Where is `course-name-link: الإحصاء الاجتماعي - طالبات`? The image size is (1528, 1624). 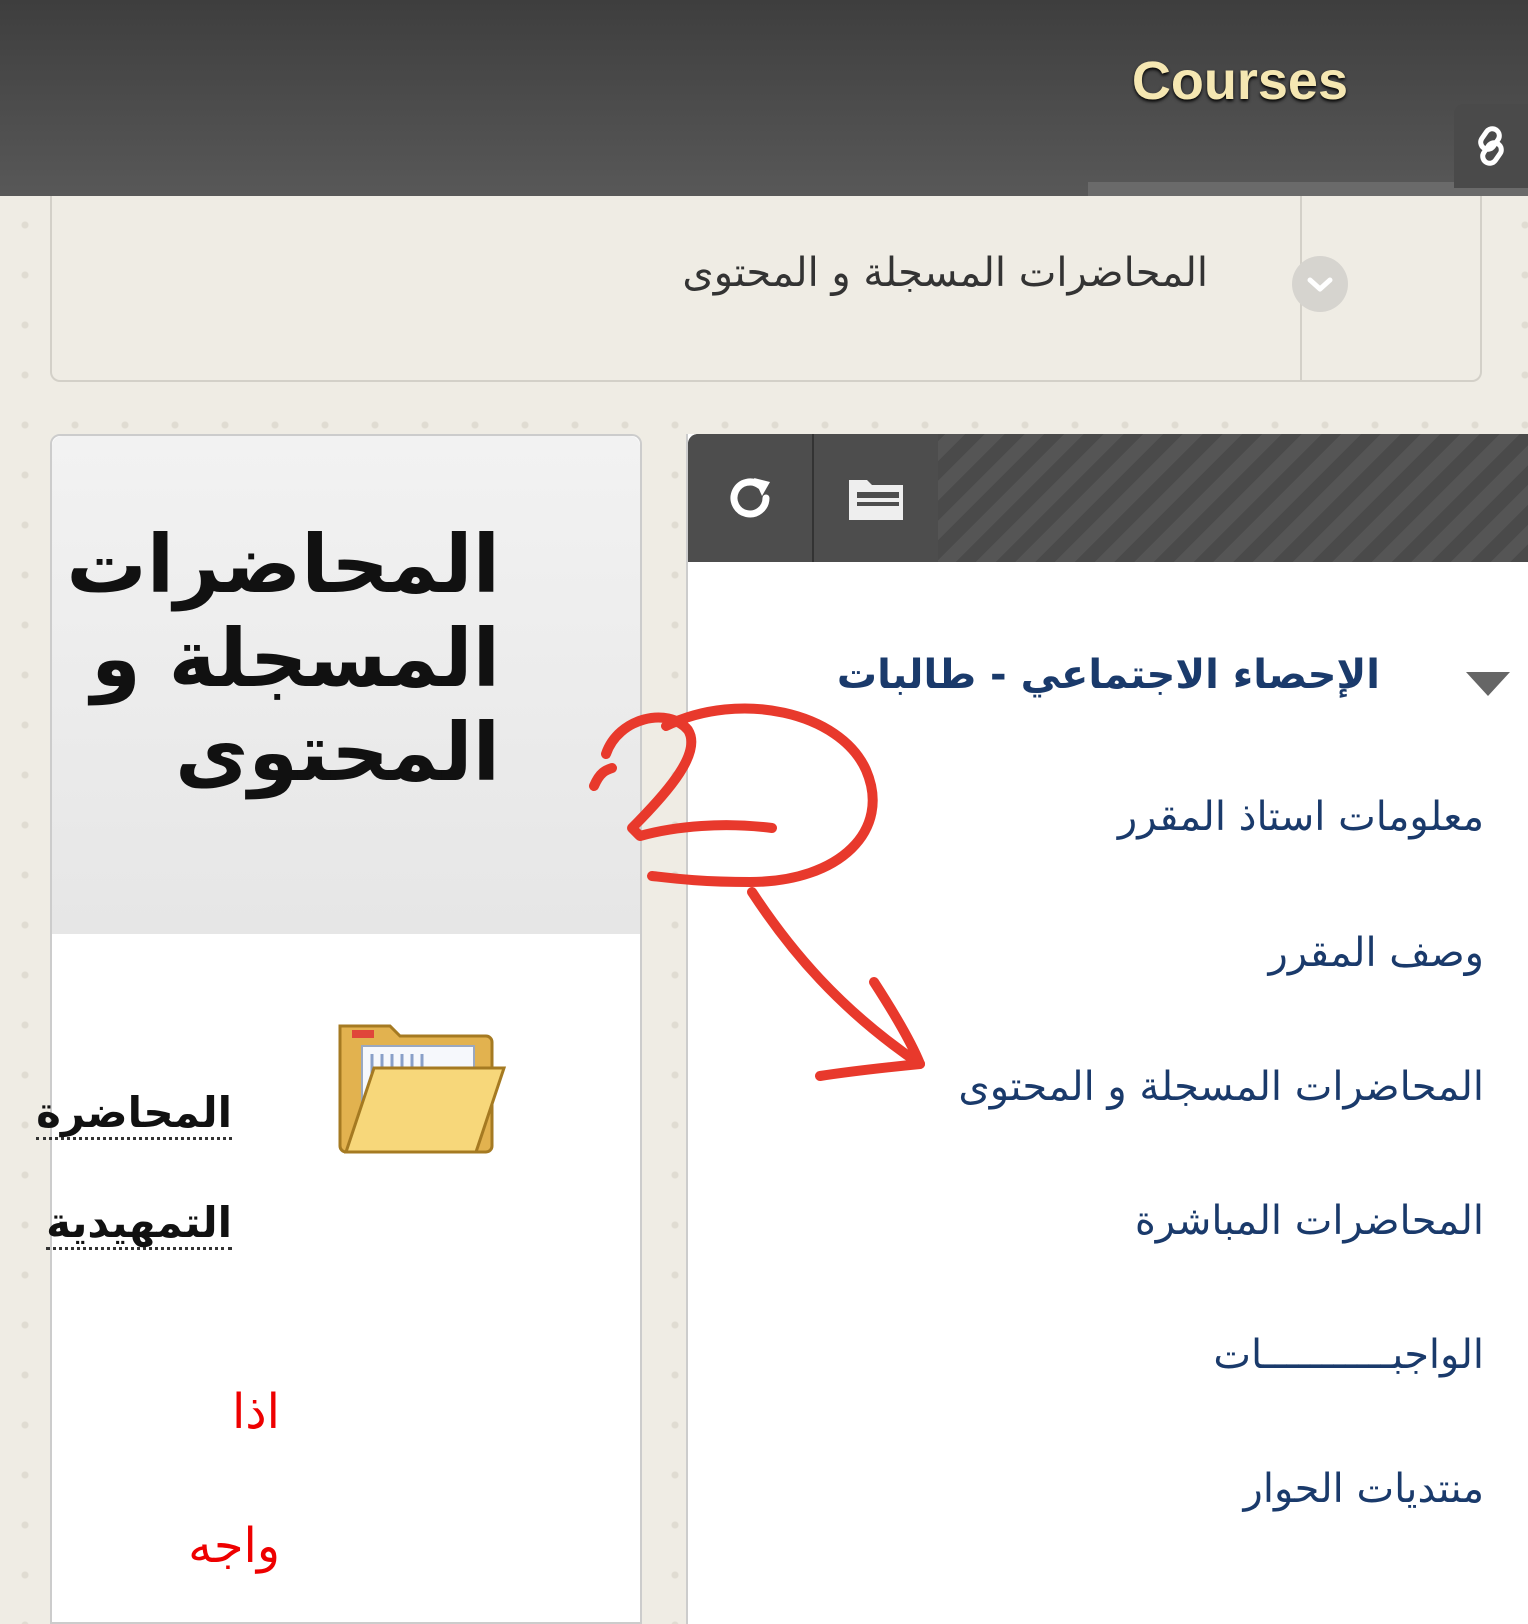
course-name-link: الإحصاء الاجتماعي - طالبات is located at coordinates (1108, 675).